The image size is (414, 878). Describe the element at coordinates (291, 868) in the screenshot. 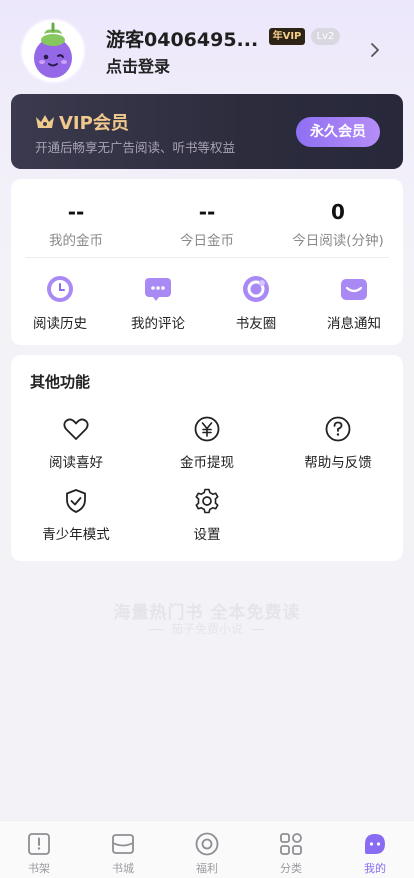

I see `nav-label: 分类` at that location.